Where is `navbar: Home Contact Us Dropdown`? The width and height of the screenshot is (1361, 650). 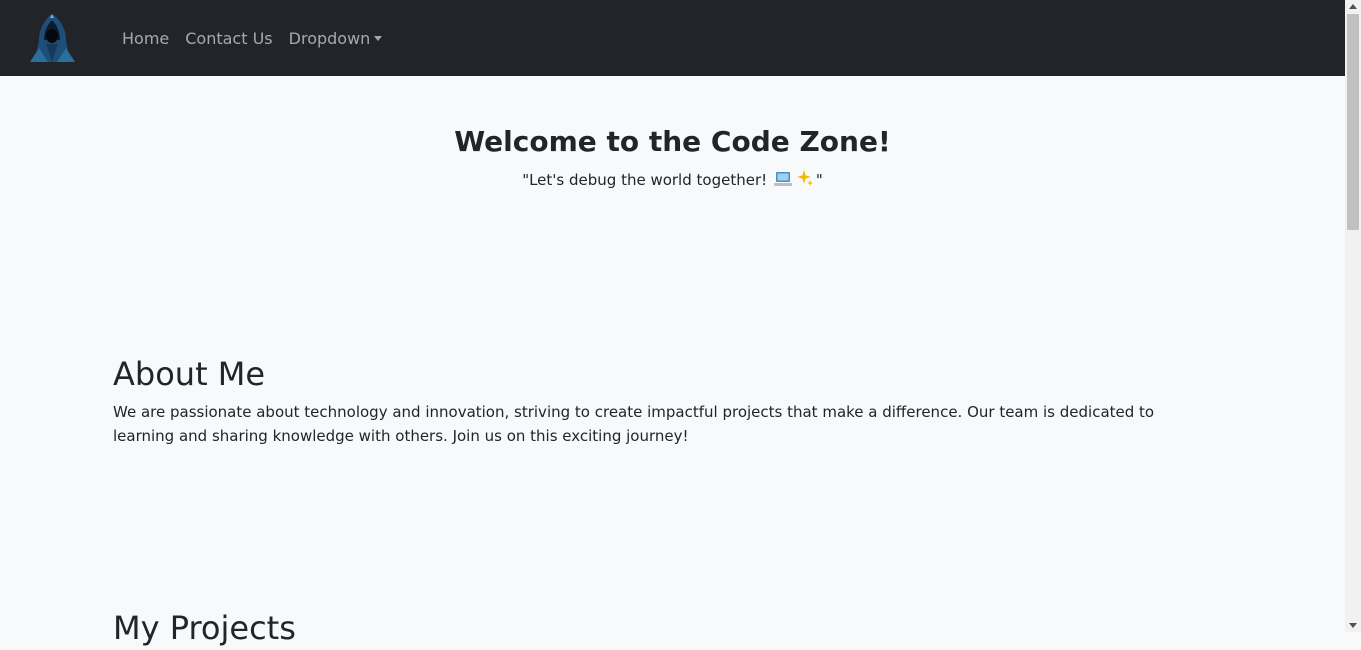
navbar: Home Contact Us Dropdown is located at coordinates (672, 38).